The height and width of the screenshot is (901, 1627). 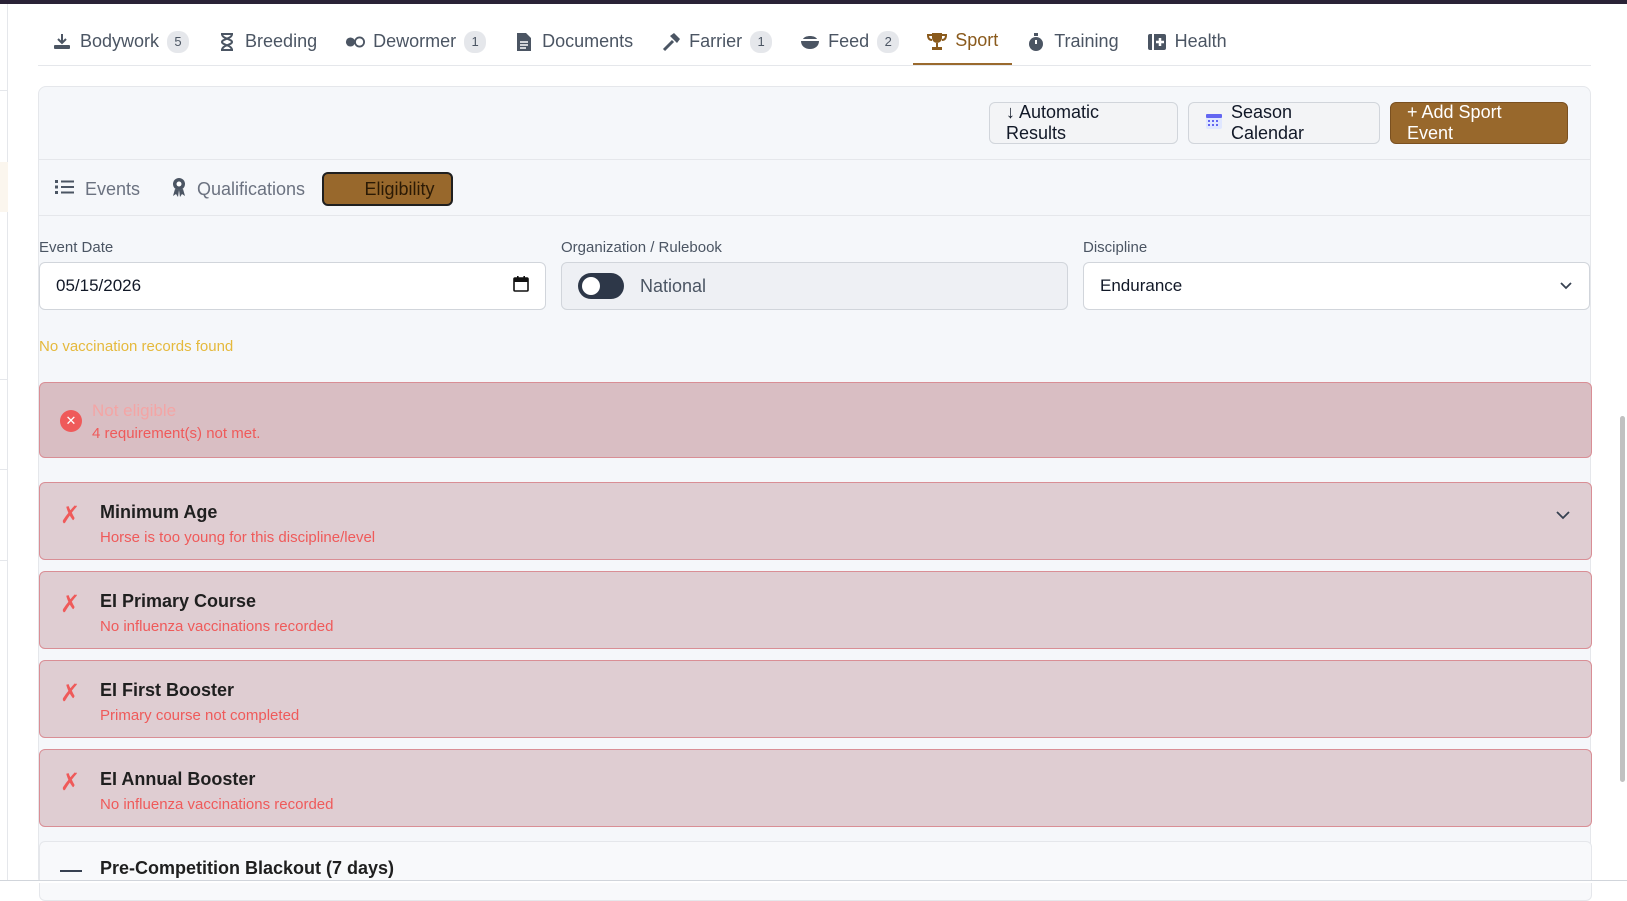 What do you see at coordinates (179, 189) in the screenshot?
I see `award-icon` at bounding box center [179, 189].